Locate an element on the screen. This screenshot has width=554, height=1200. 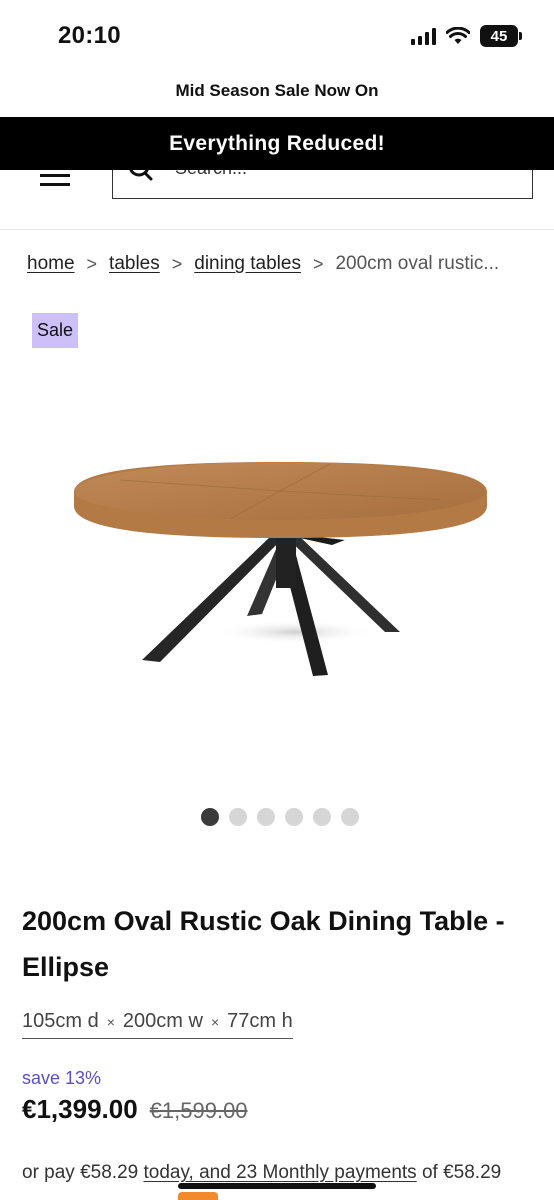
finance-prefix: or pay €58.29 is located at coordinates (83, 1172).